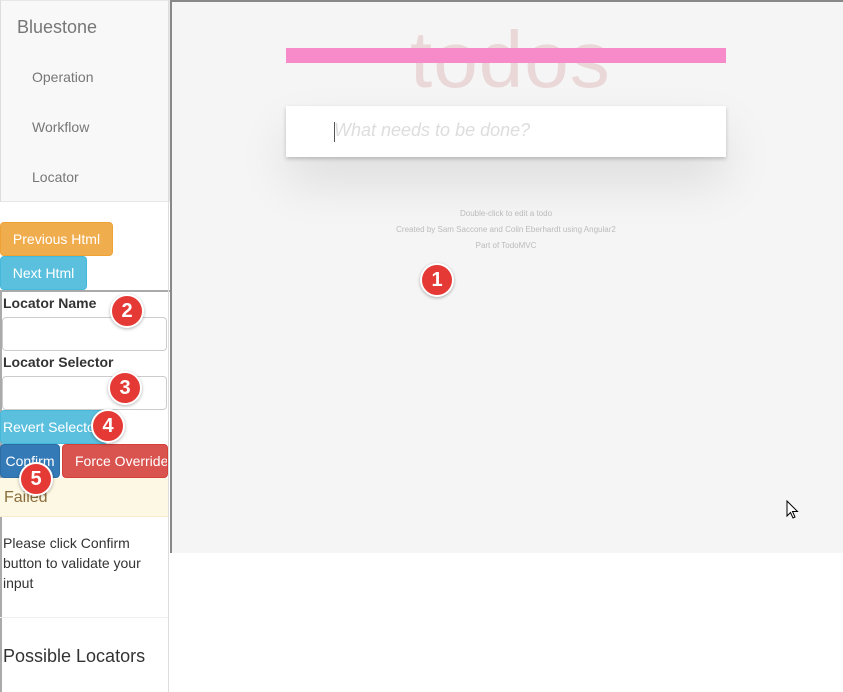 Image resolution: width=843 pixels, height=692 pixels. Describe the element at coordinates (125, 388) in the screenshot. I see `step-marker: 3` at that location.